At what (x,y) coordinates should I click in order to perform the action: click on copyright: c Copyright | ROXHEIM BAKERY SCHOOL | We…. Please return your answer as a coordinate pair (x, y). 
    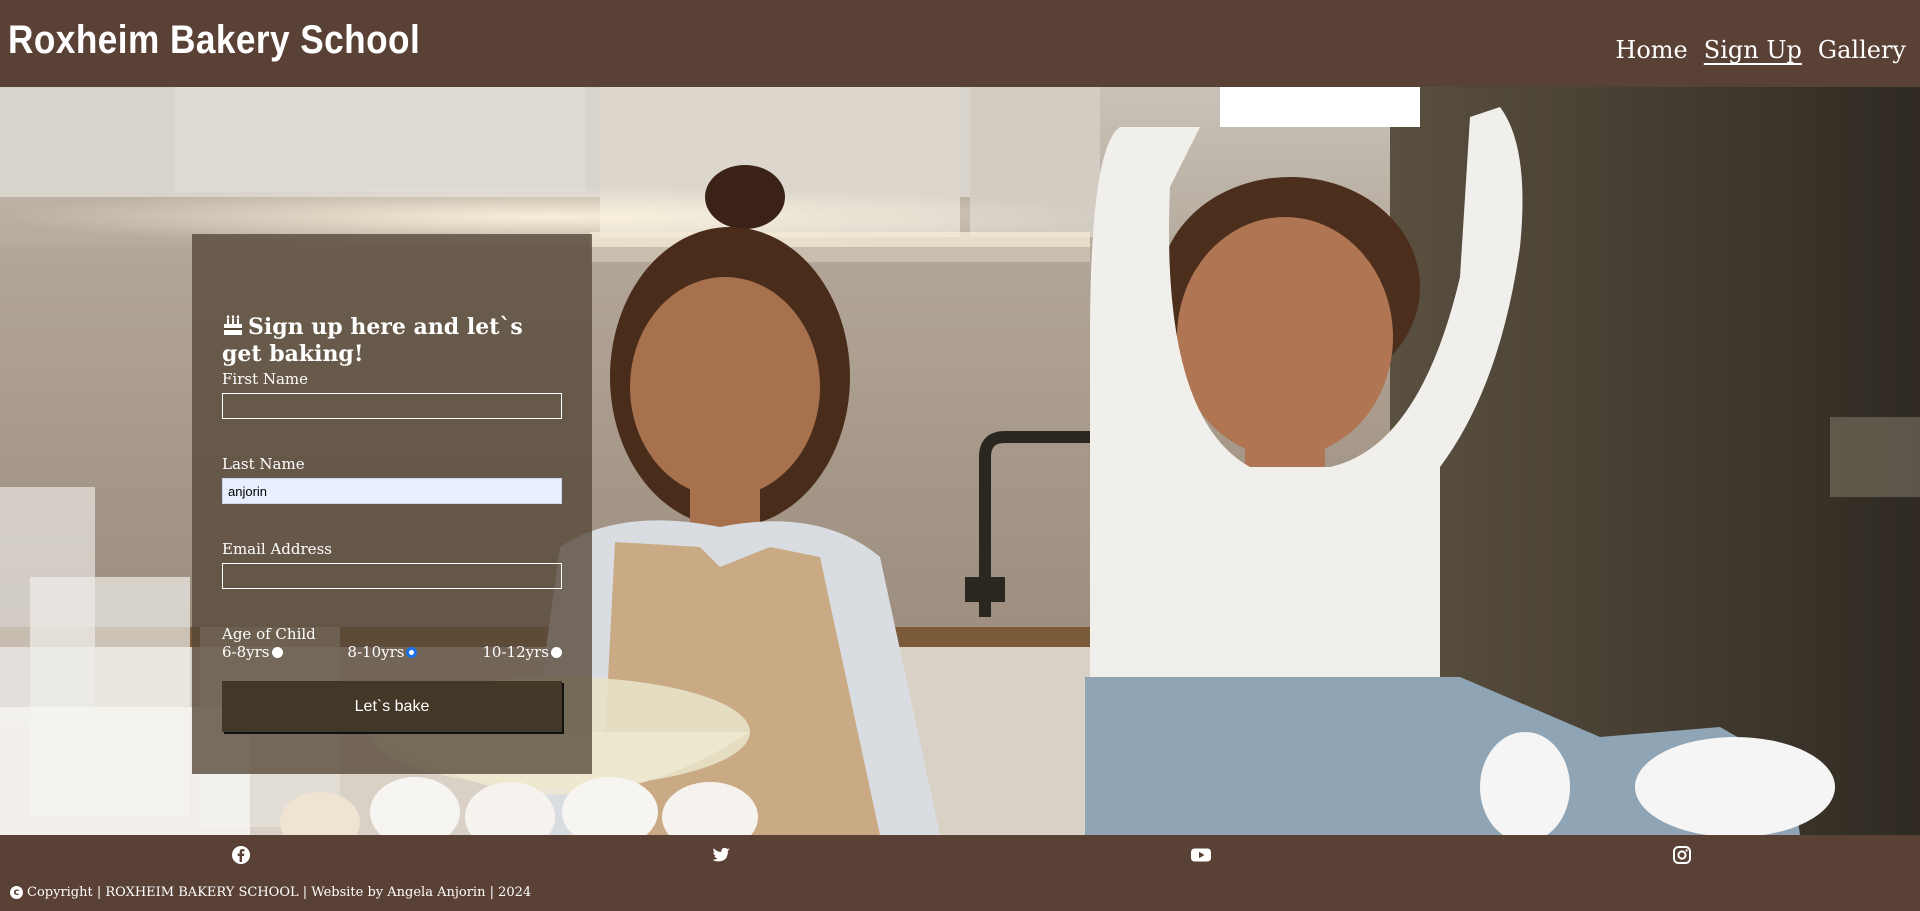
    Looking at the image, I should click on (270, 892).